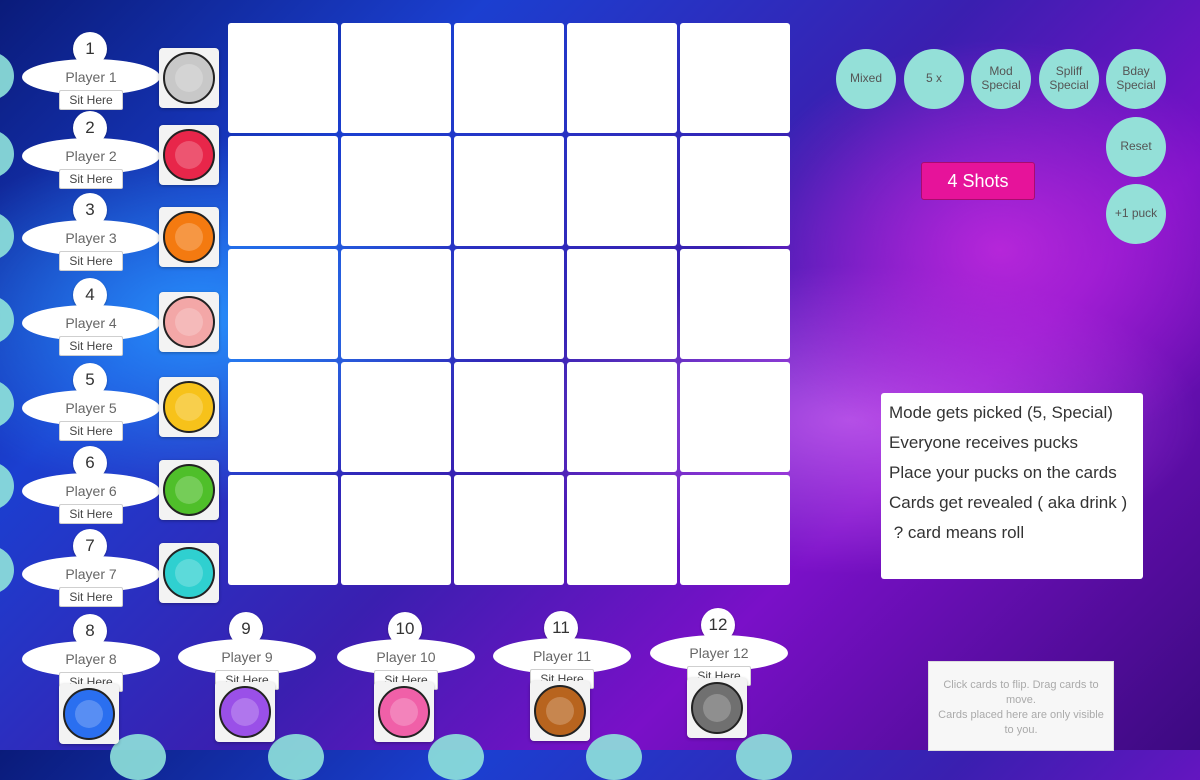  I want to click on rule-line: Cards get revealed ( aka drink ), so click(1008, 502).